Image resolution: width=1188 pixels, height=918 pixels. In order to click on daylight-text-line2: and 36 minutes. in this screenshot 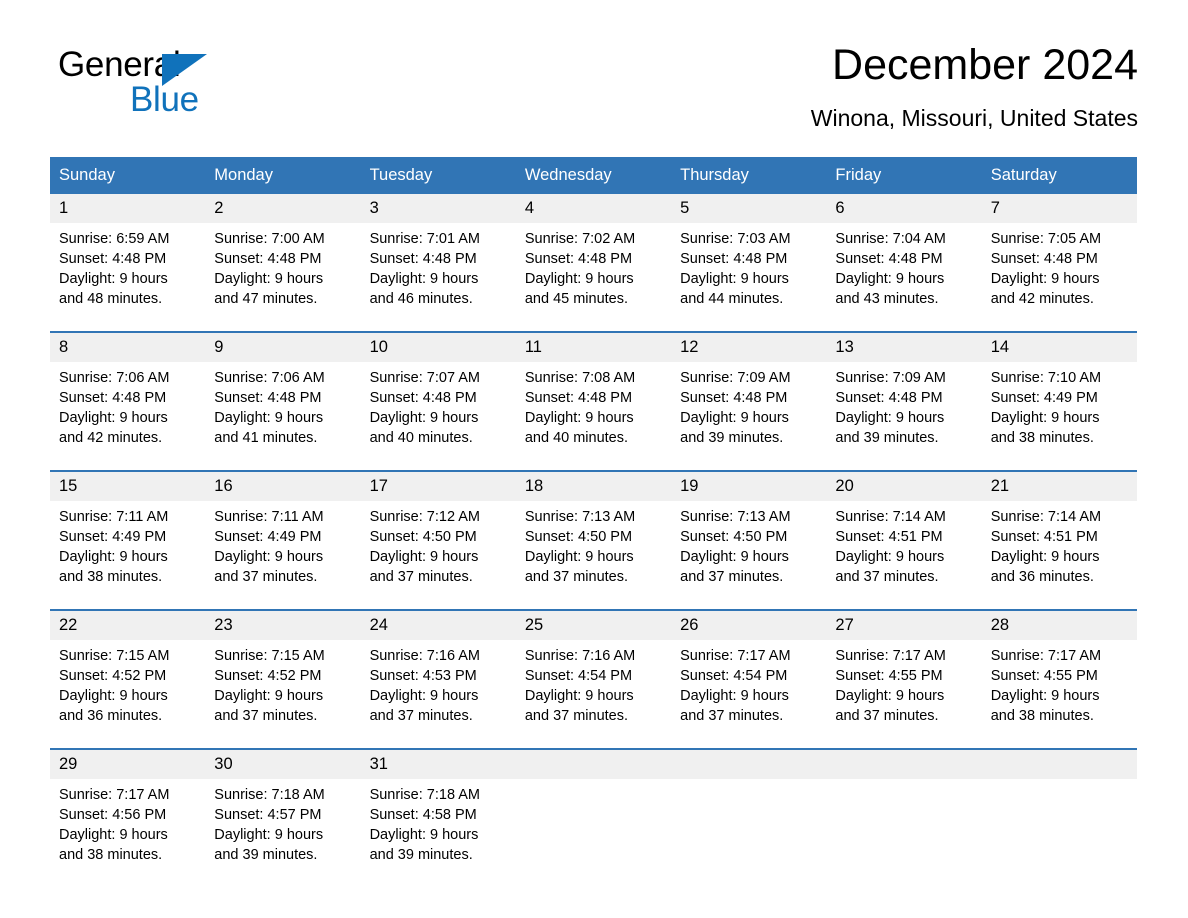, I will do `click(111, 716)`.